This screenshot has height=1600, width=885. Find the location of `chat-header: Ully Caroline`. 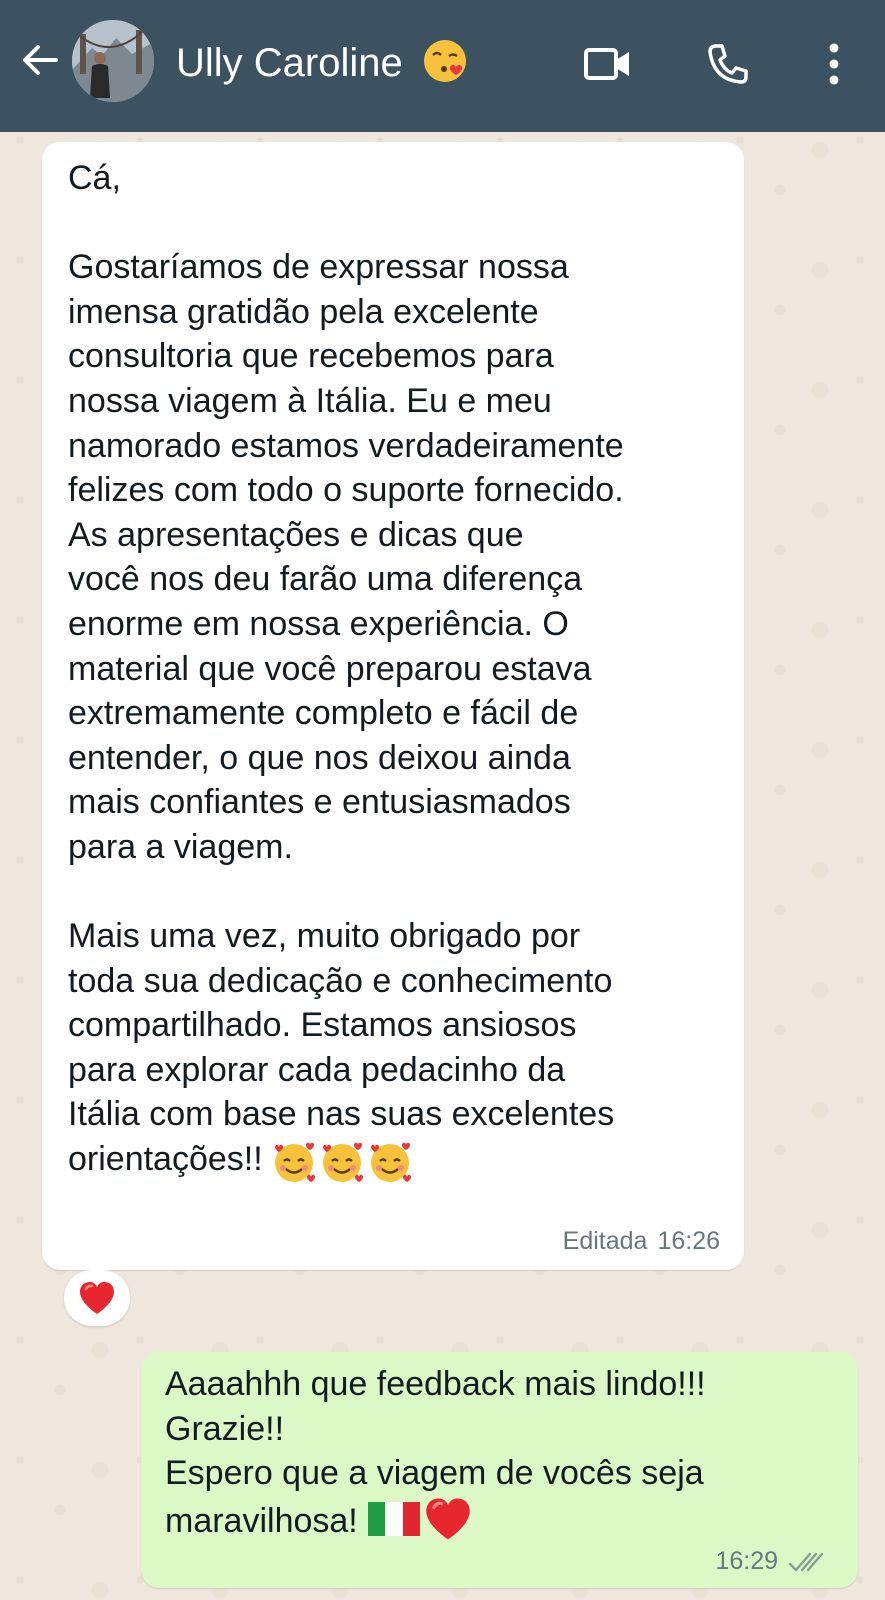

chat-header: Ully Caroline is located at coordinates (442, 66).